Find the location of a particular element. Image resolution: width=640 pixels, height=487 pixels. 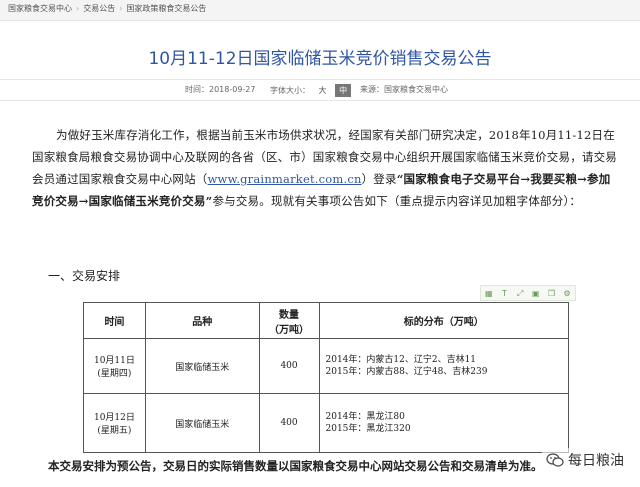

expand-icon: ⤢ is located at coordinates (520, 293).